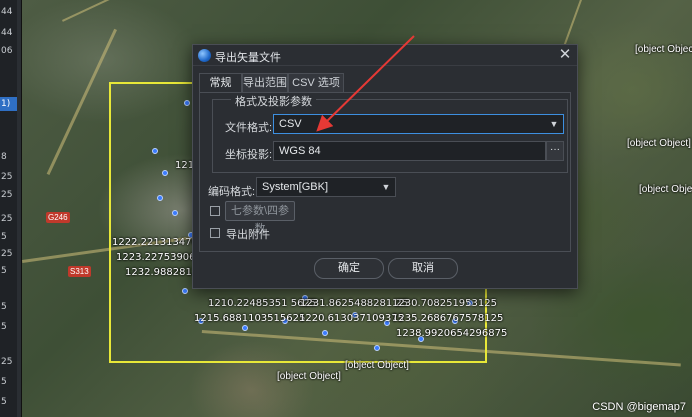 Image resolution: width=692 pixels, height=417 pixels. Describe the element at coordinates (423, 268) in the screenshot. I see `cancel-button: 取消` at that location.